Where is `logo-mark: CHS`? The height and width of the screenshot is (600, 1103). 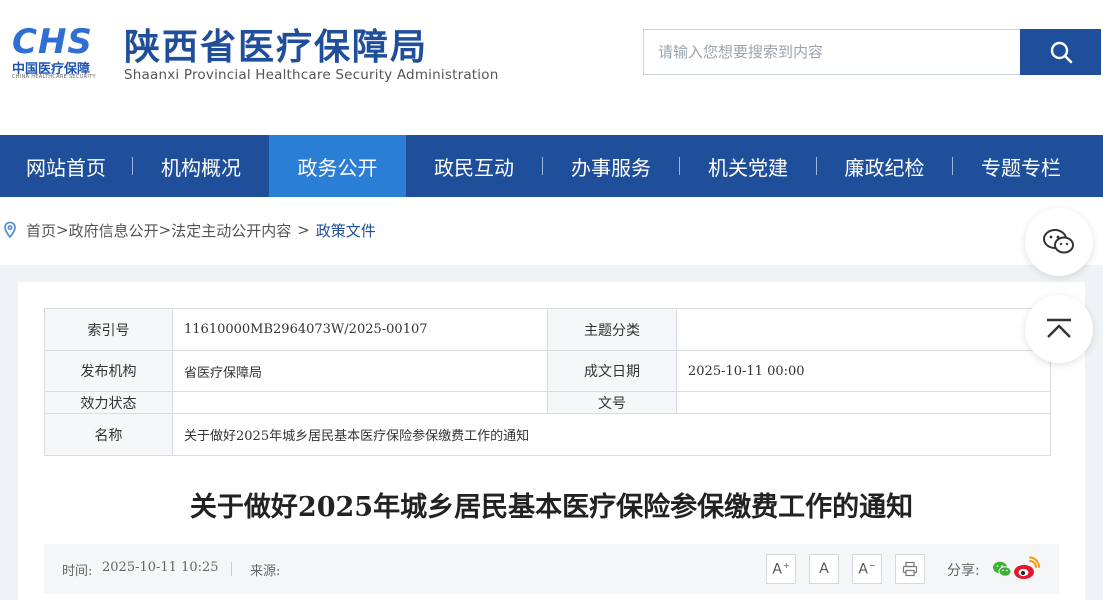
logo-mark: CHS is located at coordinates (52, 42).